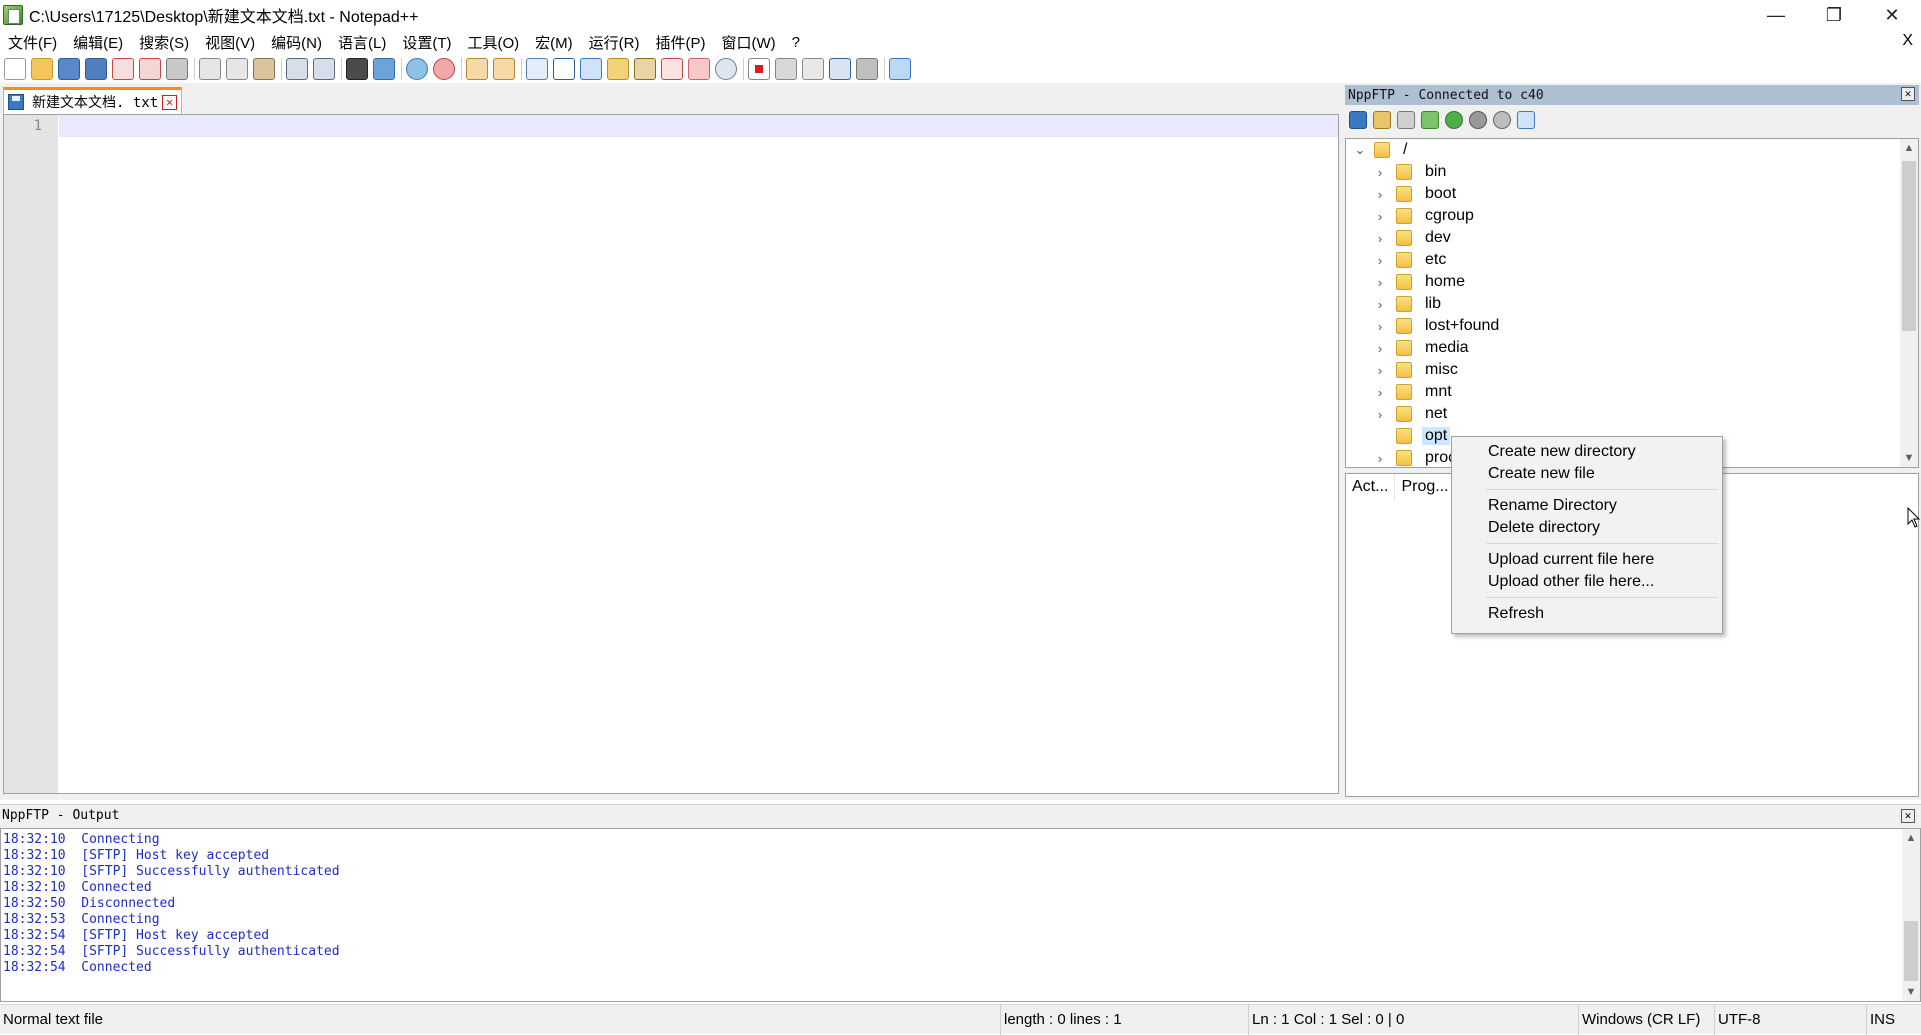 The image size is (1921, 1035). Describe the element at coordinates (170, 102) in the screenshot. I see `tab-close-icon: ✕` at that location.